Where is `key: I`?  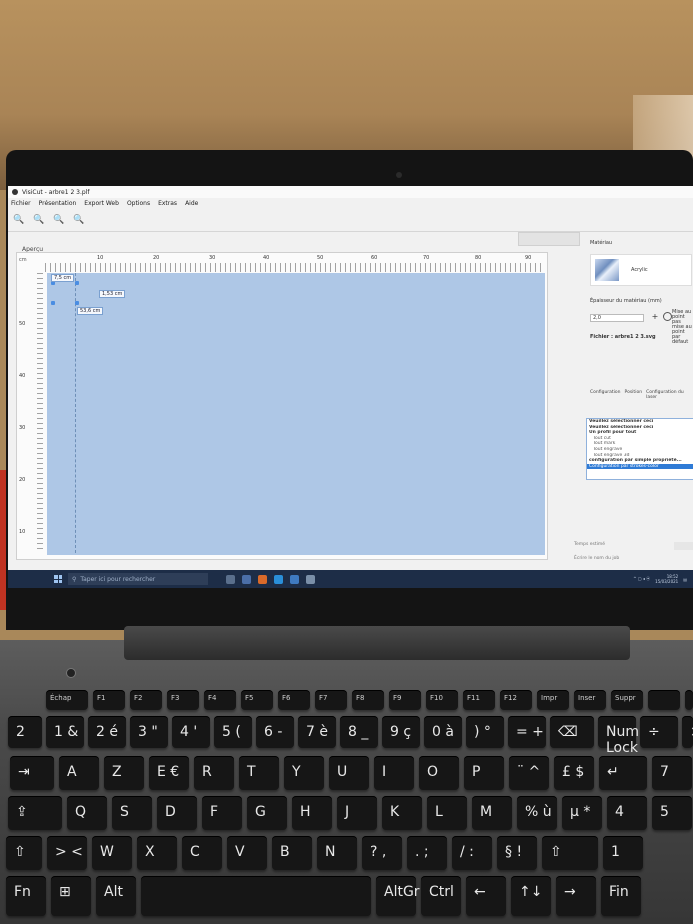
key: I is located at coordinates (394, 773).